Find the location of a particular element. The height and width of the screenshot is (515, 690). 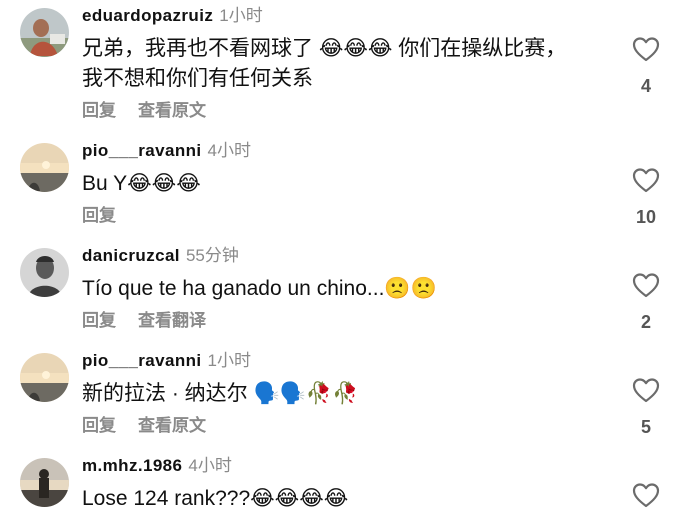

comment-meta: danicruzcal 55分钟 is located at coordinates (160, 256).